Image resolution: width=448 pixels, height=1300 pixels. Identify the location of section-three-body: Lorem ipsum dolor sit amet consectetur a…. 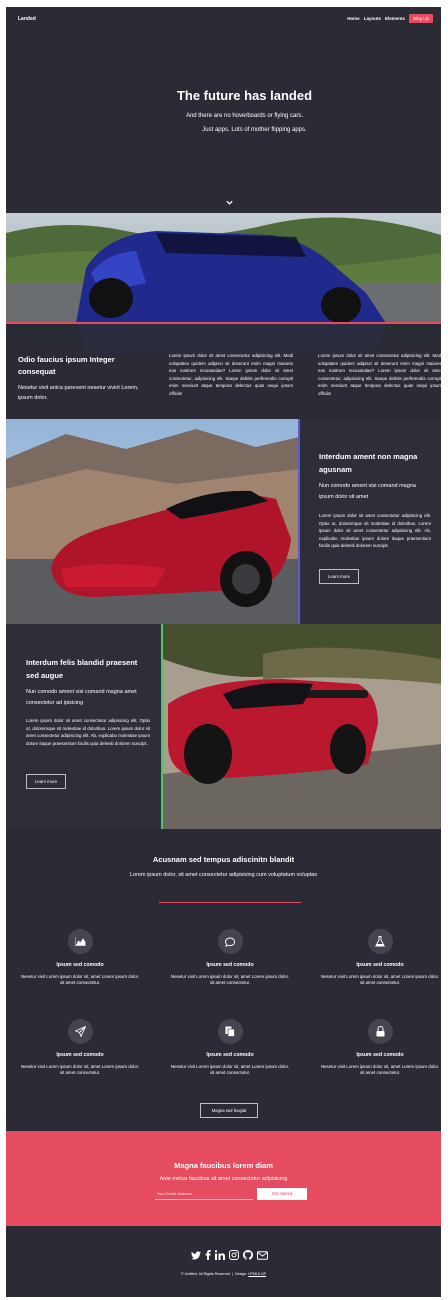
(88, 732).